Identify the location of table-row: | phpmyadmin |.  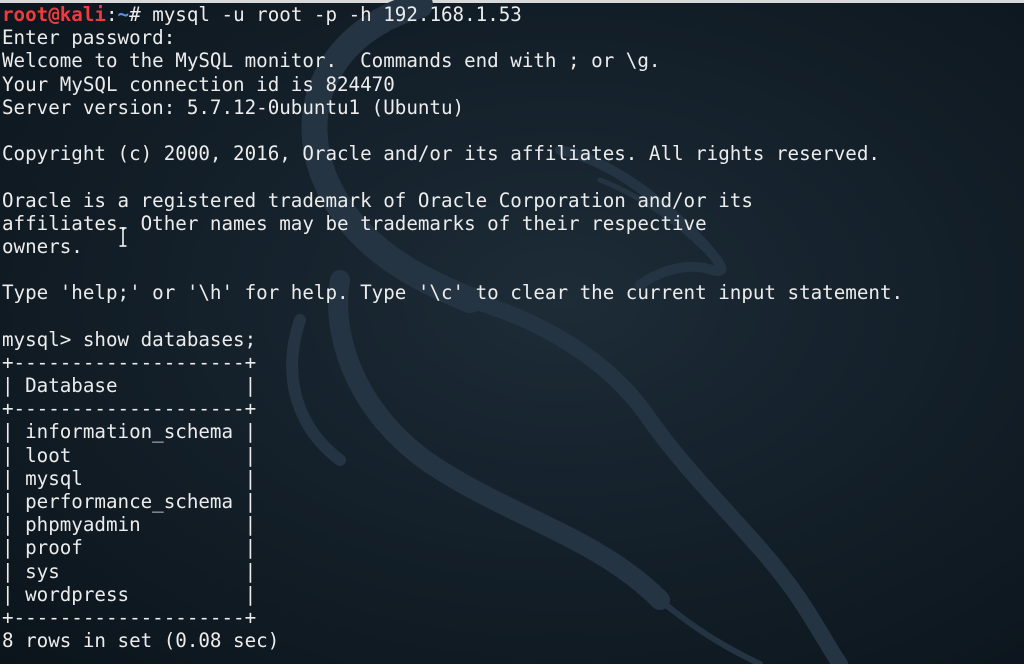
(129, 525).